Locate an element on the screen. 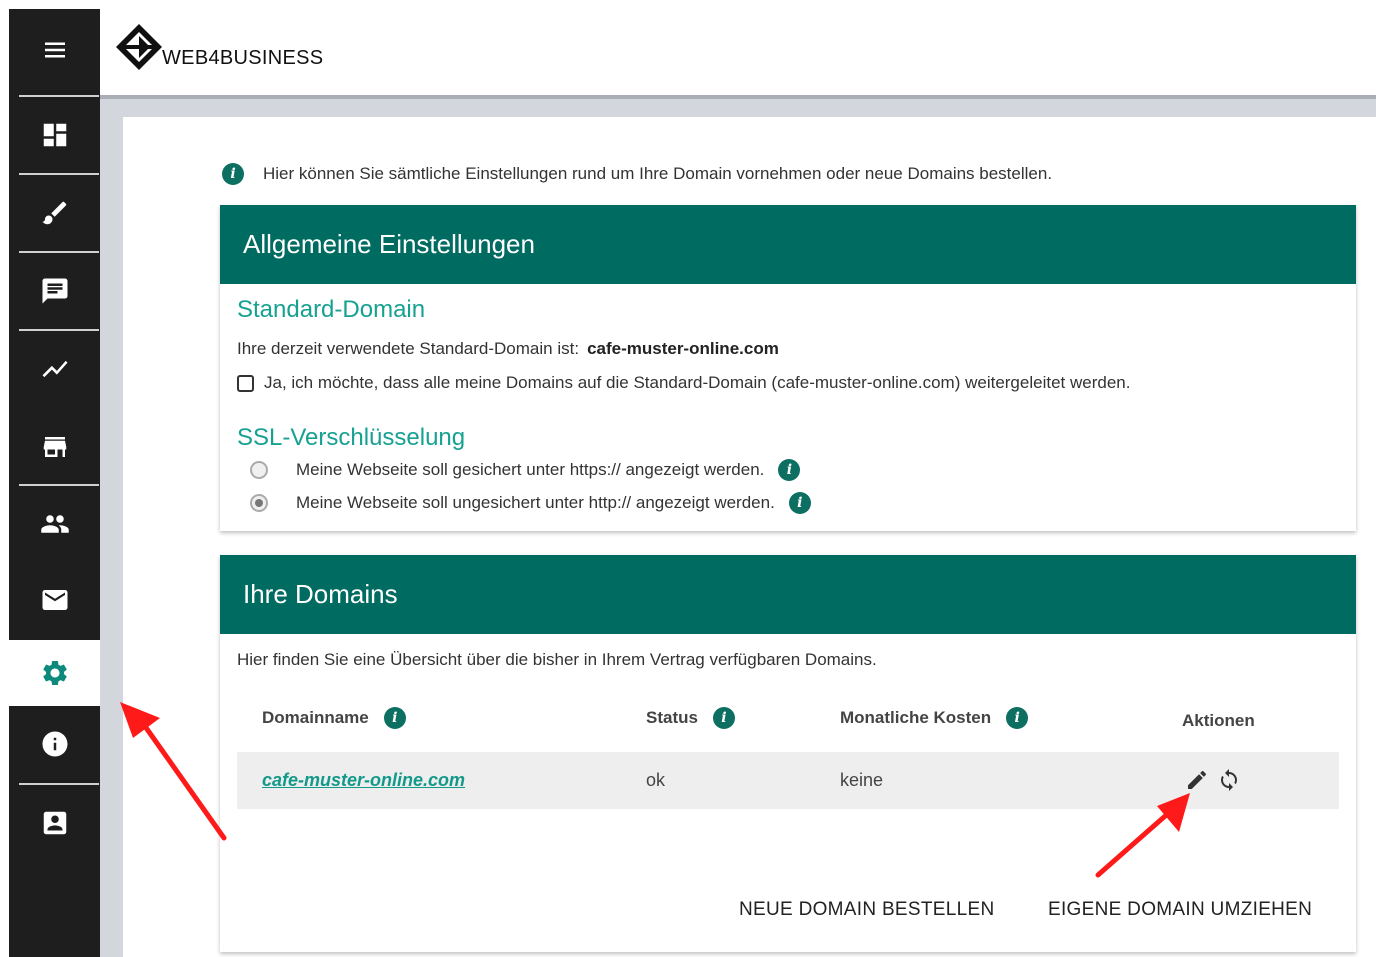 The image size is (1376, 957). mail-icon is located at coordinates (54, 600).